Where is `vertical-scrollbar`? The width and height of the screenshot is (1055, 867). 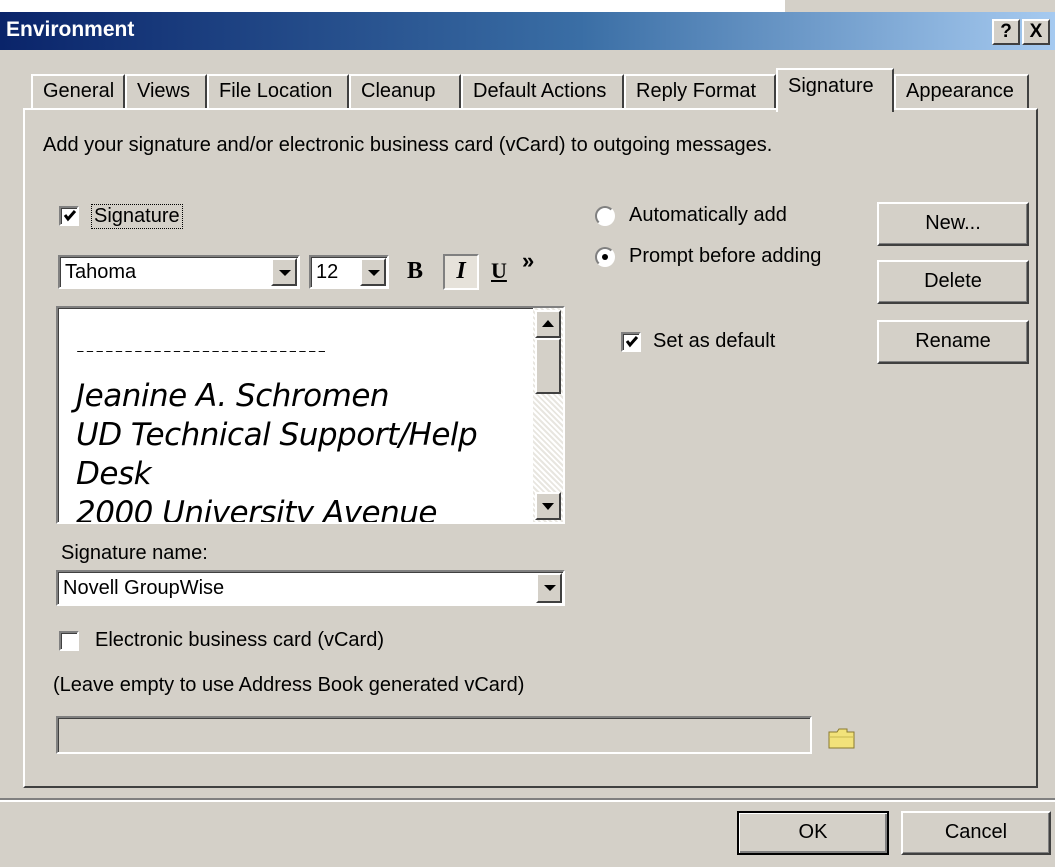
vertical-scrollbar is located at coordinates (548, 415).